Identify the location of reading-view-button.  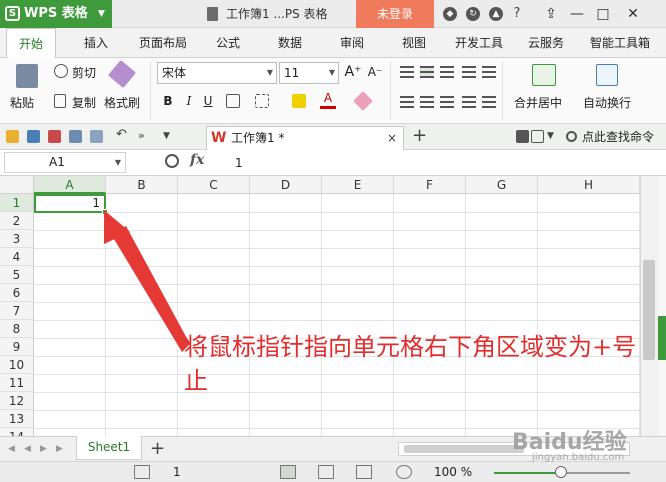
(364, 472).